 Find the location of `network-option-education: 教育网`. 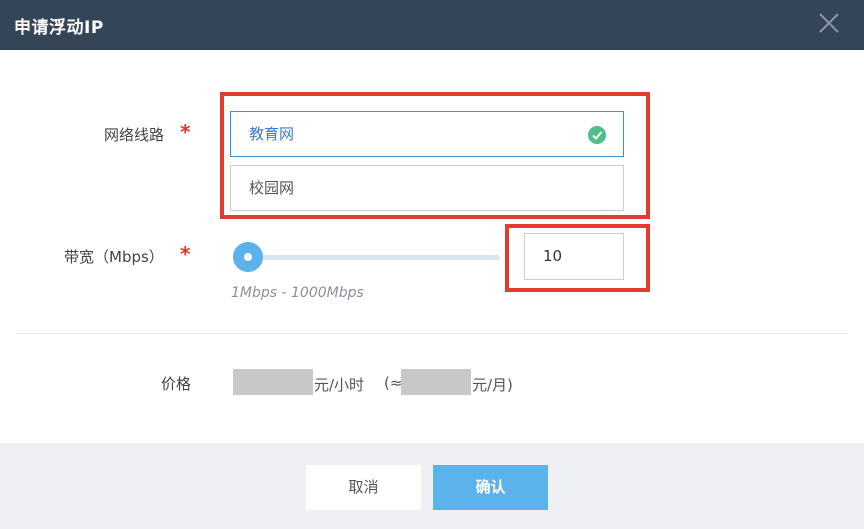

network-option-education: 教育网 is located at coordinates (427, 134).